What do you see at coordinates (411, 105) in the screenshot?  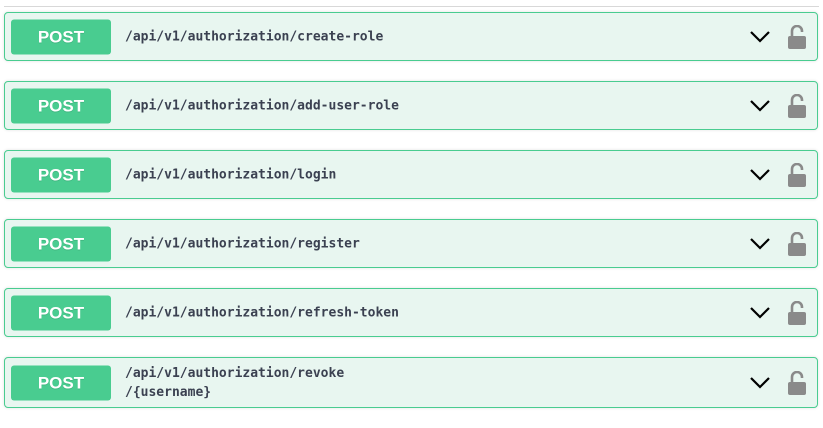 I see `operation-add-user-role: POST /api/v1/authorization/add-user-role` at bounding box center [411, 105].